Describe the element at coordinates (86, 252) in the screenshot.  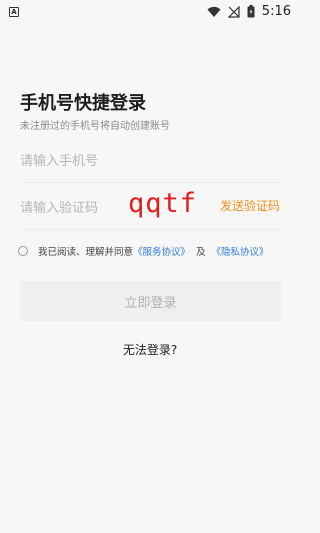
I see `agreement-text: 我已阅读、理解并同意` at that location.